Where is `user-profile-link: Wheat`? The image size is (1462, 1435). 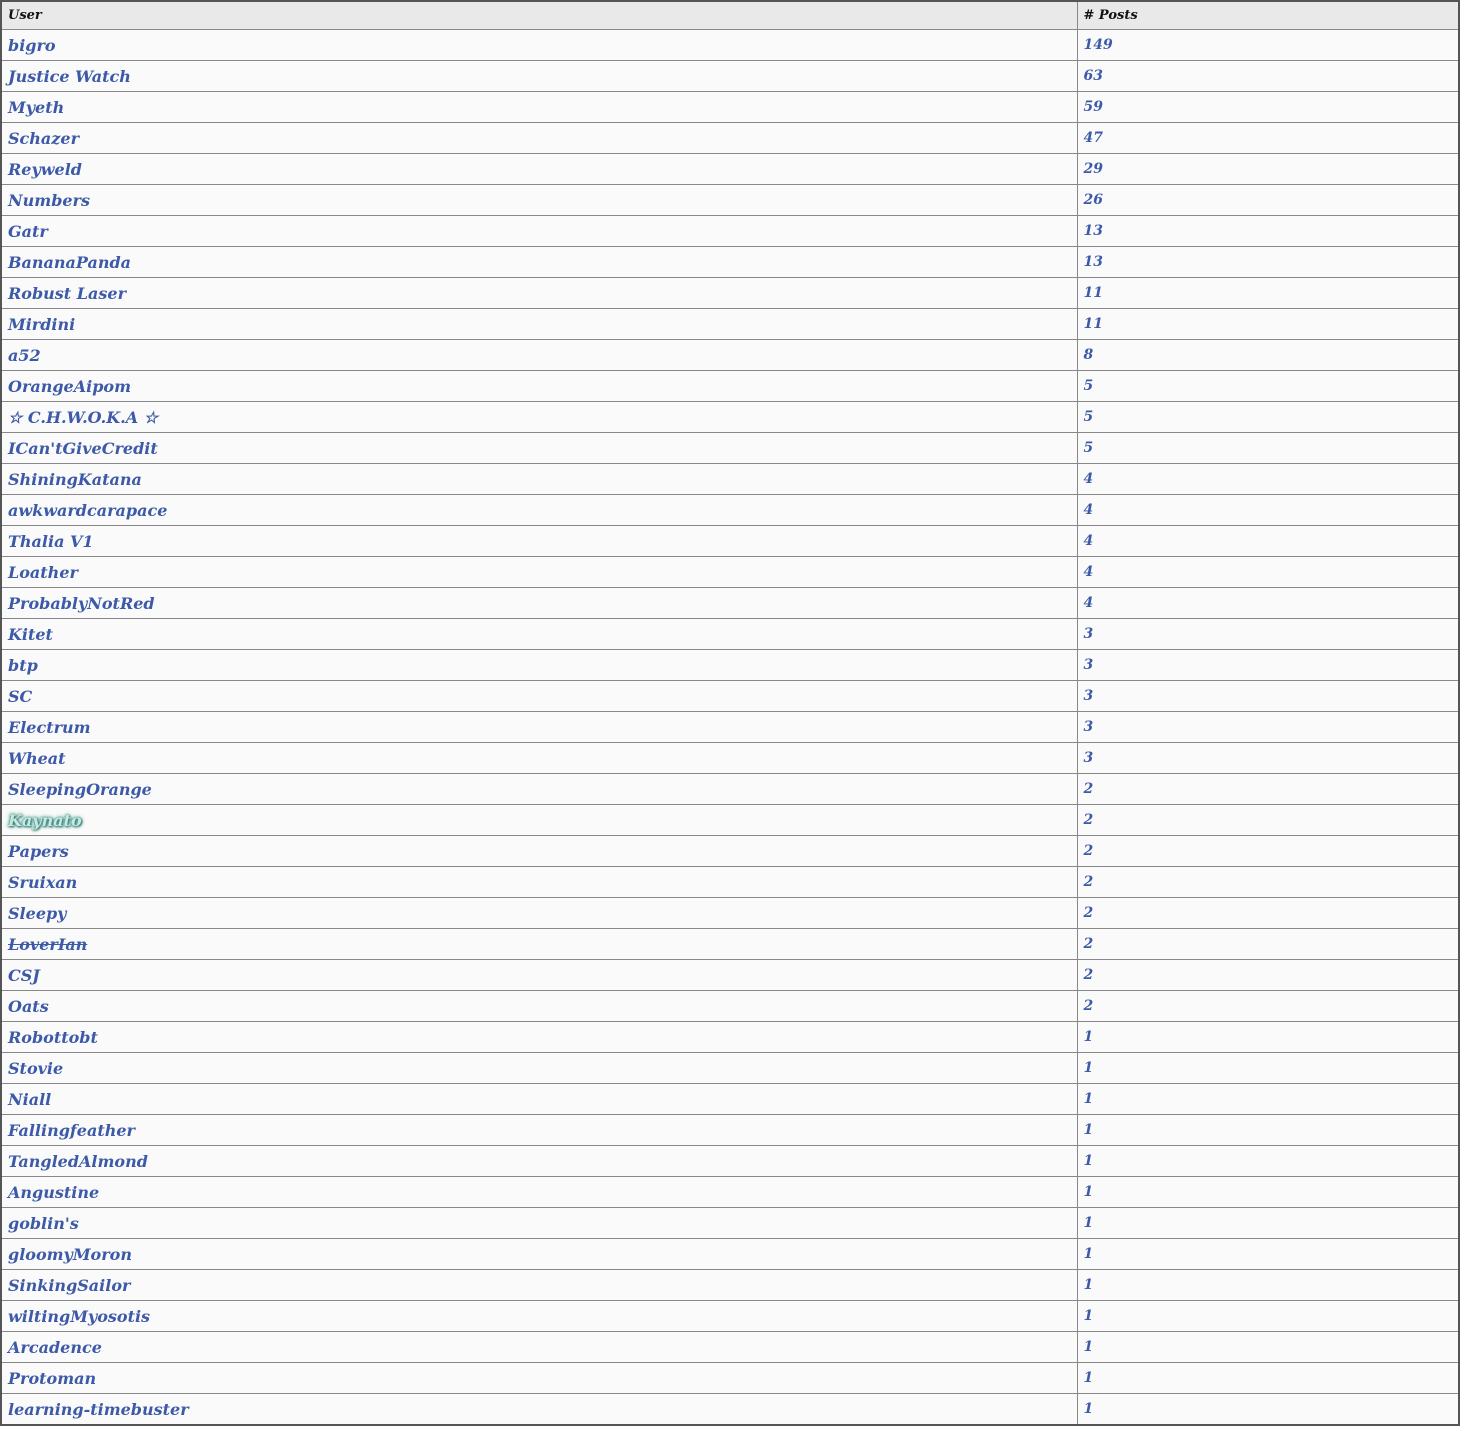
user-profile-link: Wheat is located at coordinates (37, 758).